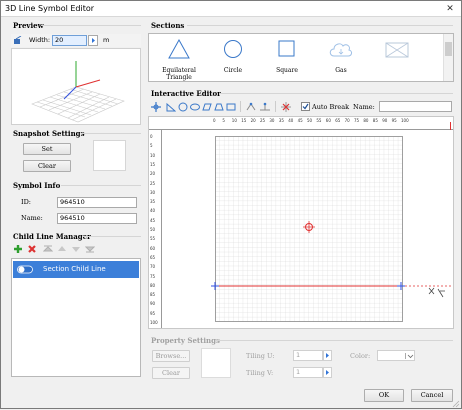  Describe the element at coordinates (327, 355) in the screenshot. I see `tiling-u-spin` at that location.